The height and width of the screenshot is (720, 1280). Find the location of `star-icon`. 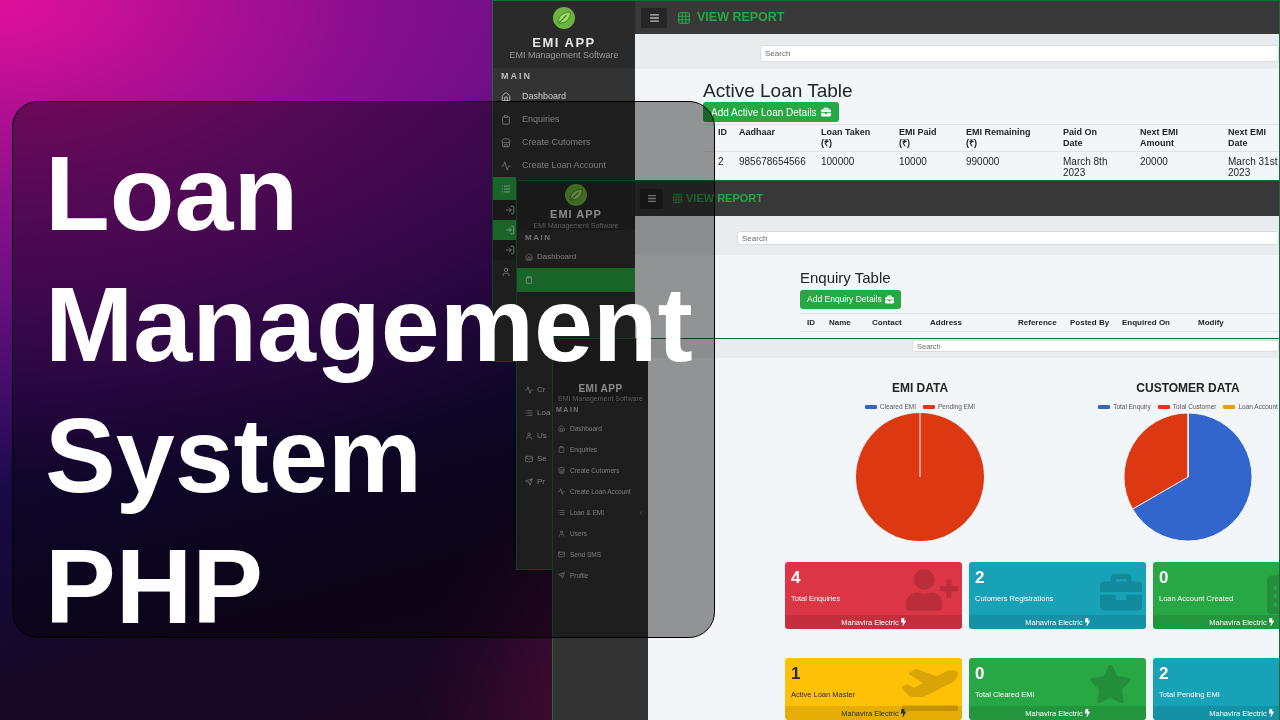

star-icon is located at coordinates (1110, 684).